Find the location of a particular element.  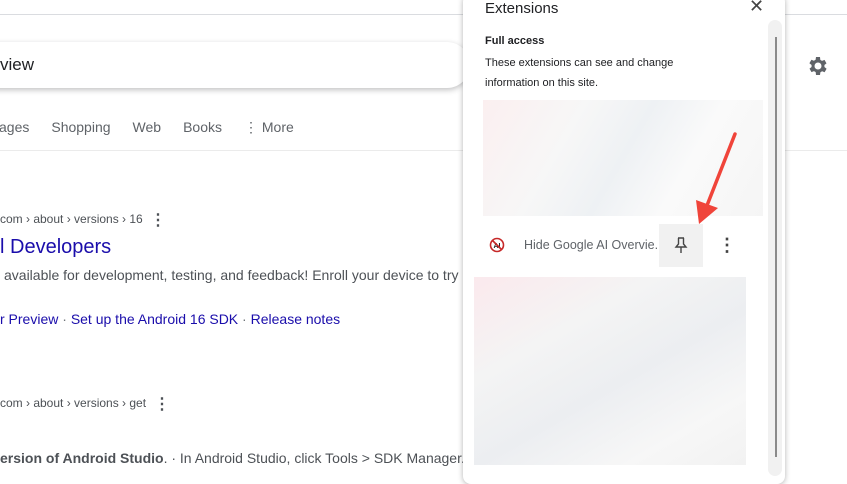

result-title: l Developers is located at coordinates (55, 247).